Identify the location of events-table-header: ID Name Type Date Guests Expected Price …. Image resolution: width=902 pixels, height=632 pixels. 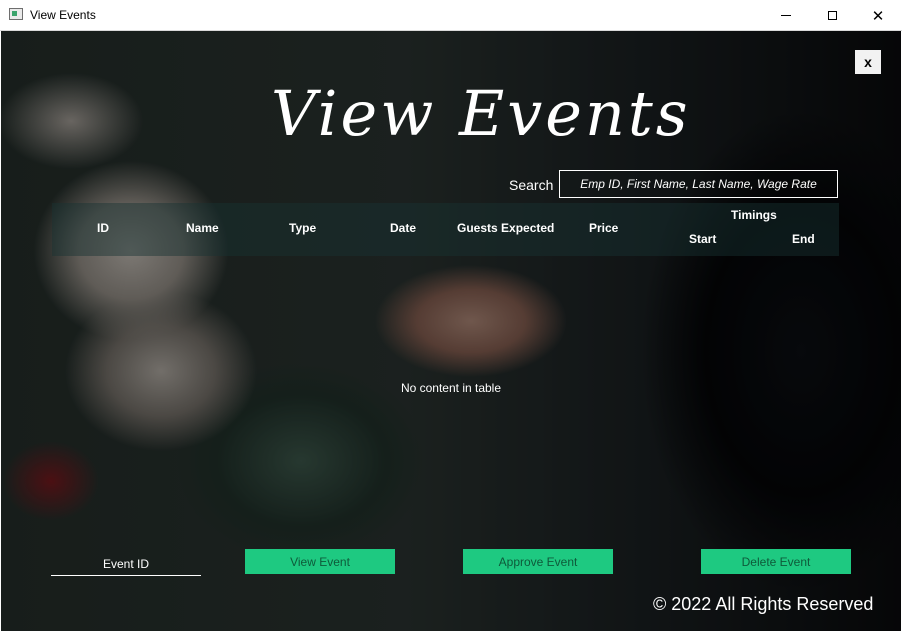
(445, 229).